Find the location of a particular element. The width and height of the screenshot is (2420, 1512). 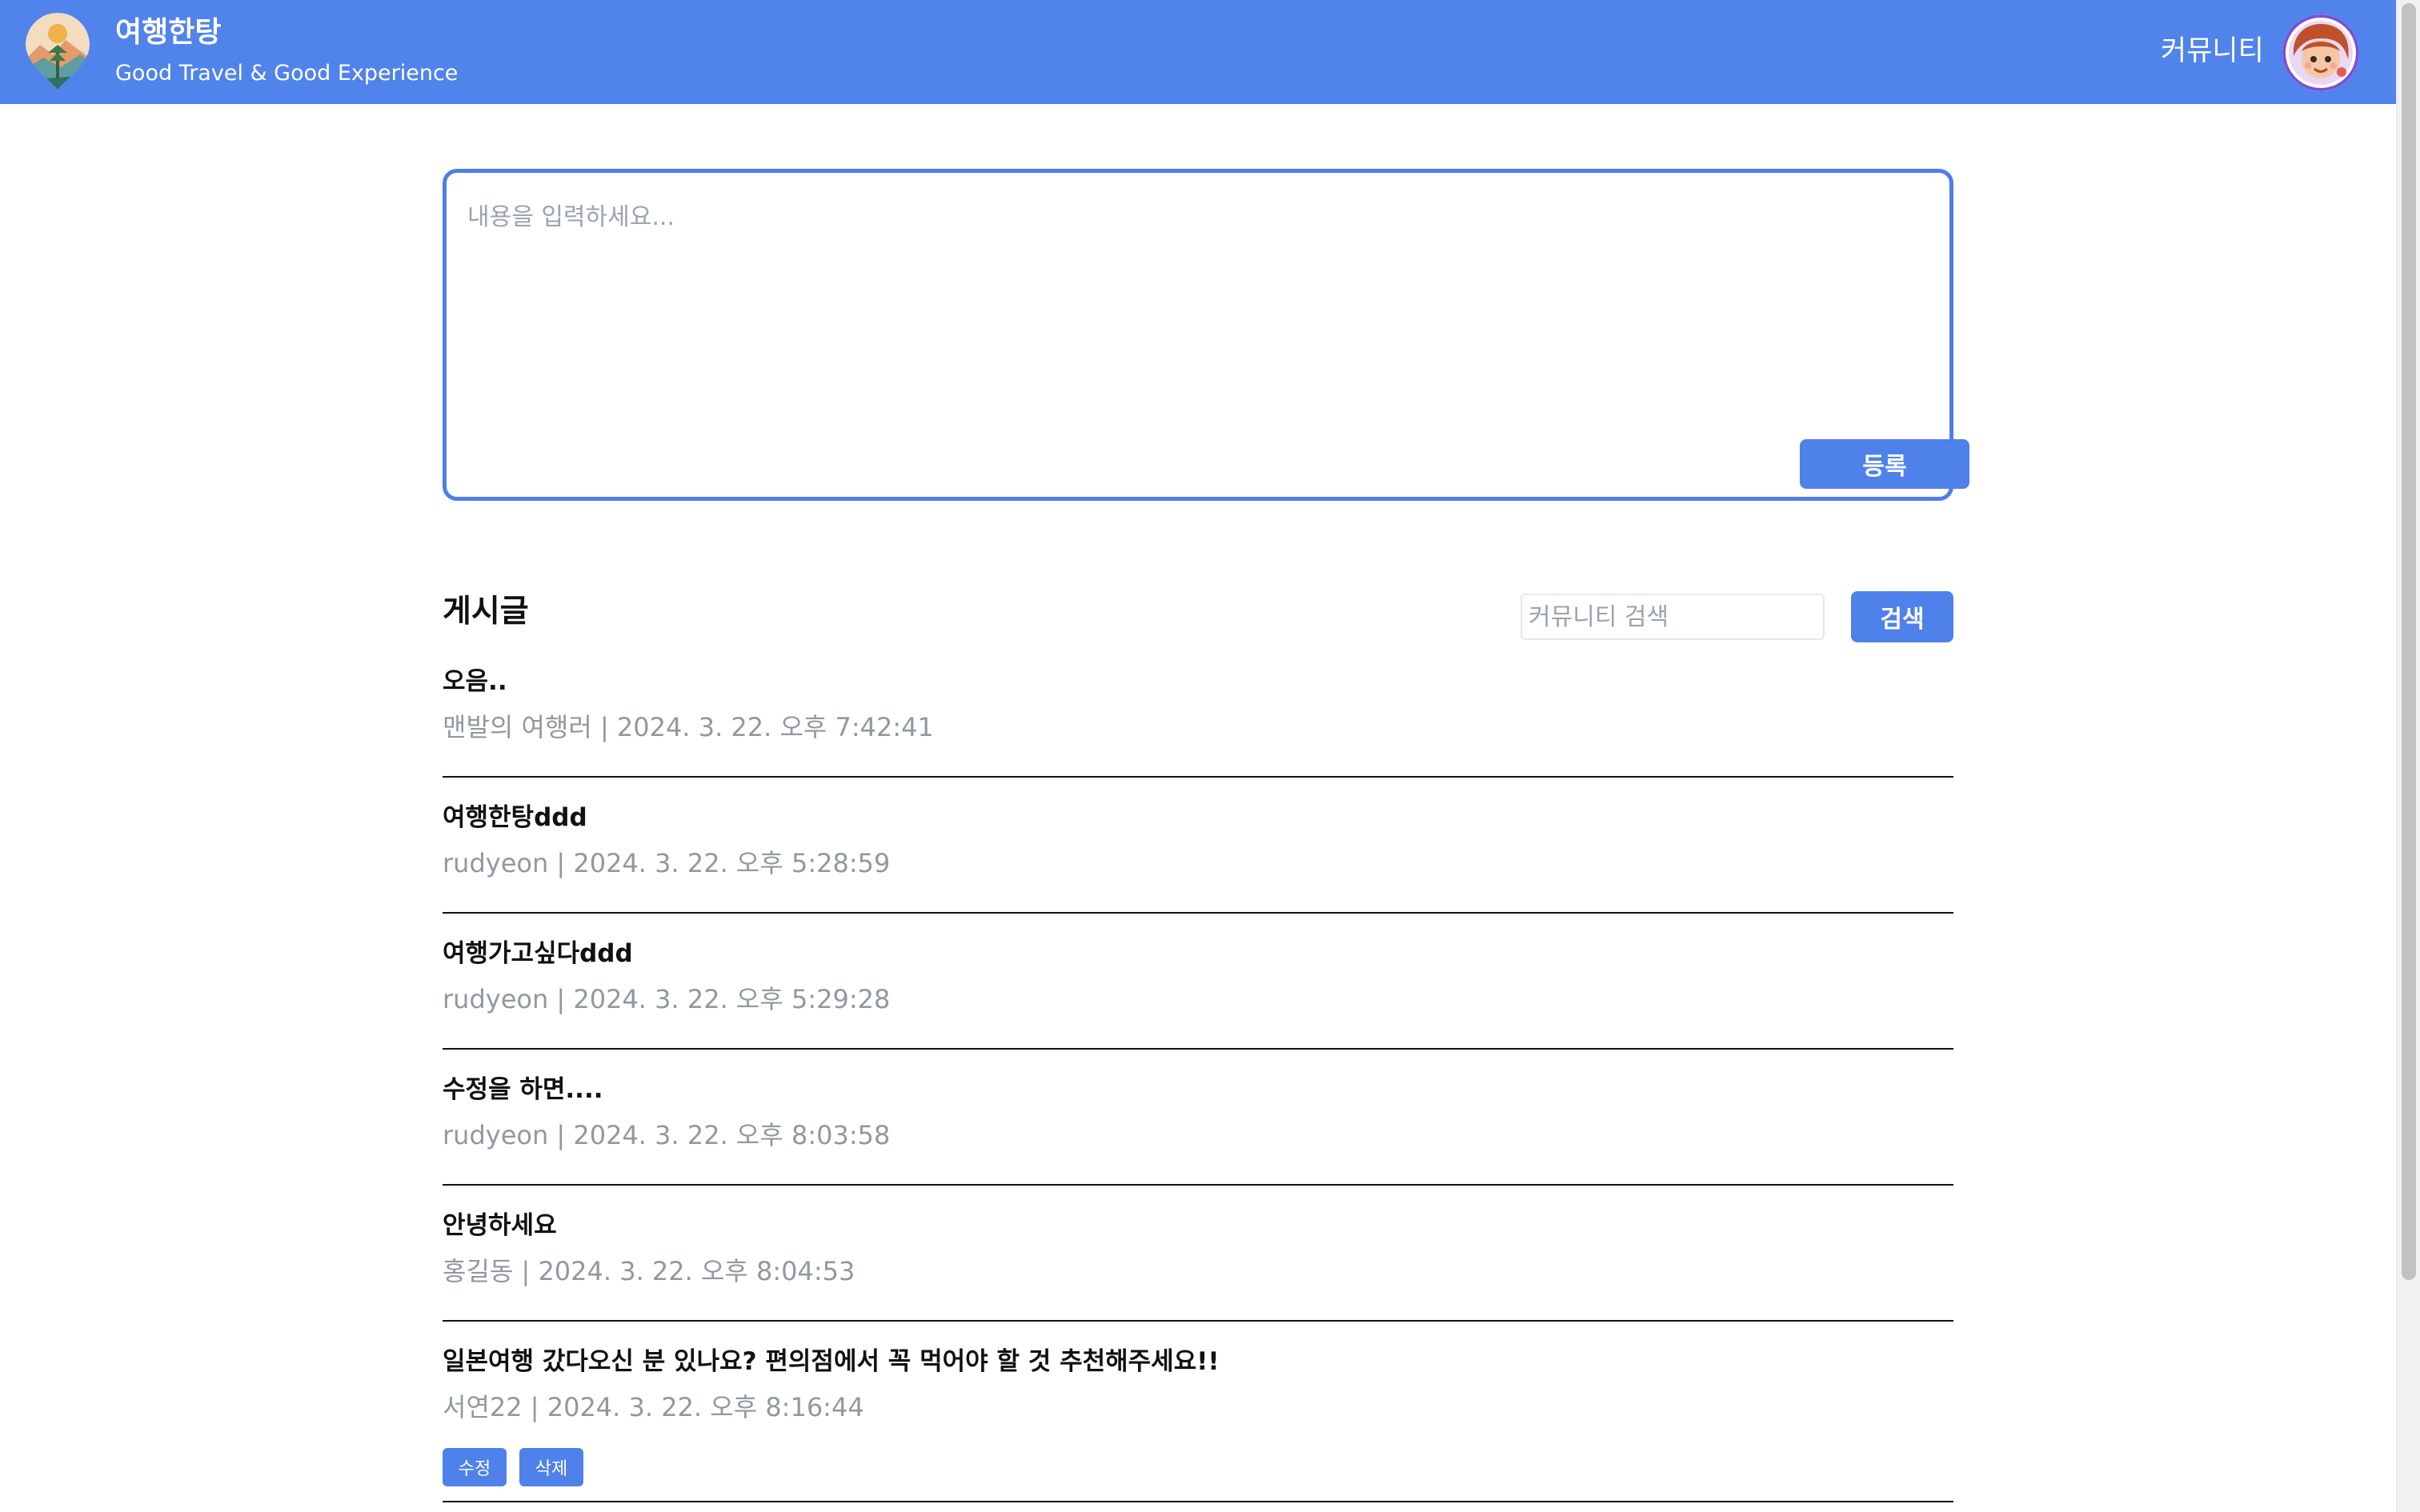

post-title: 여행한탕ddd is located at coordinates (515, 818).